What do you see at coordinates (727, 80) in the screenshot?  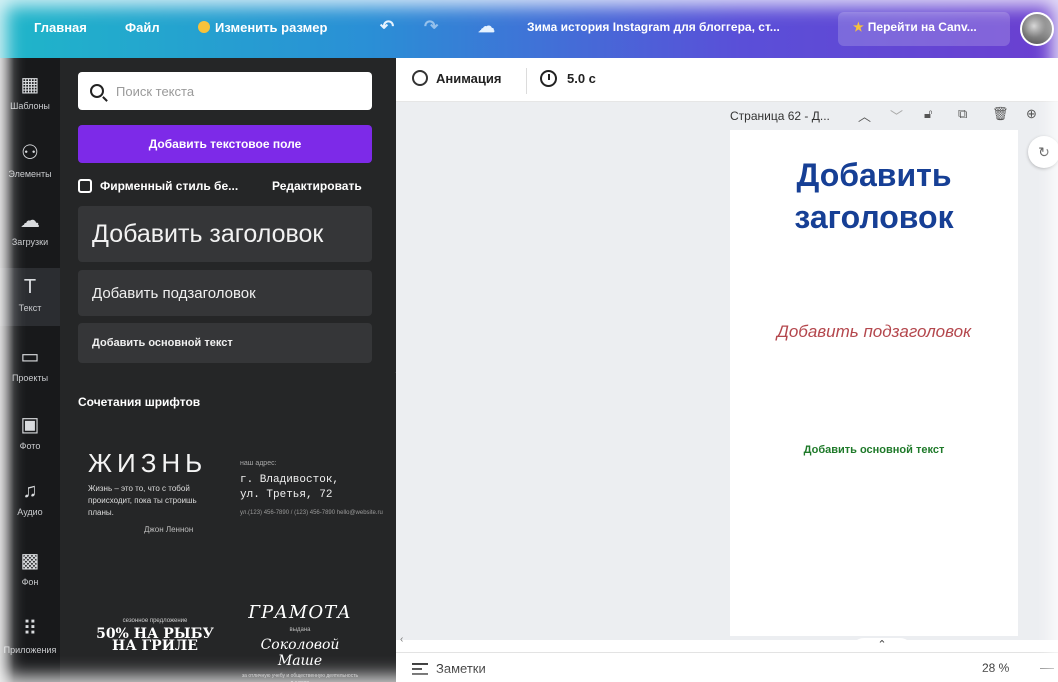 I see `editor-toolbar: Анимация 5.0 с` at bounding box center [727, 80].